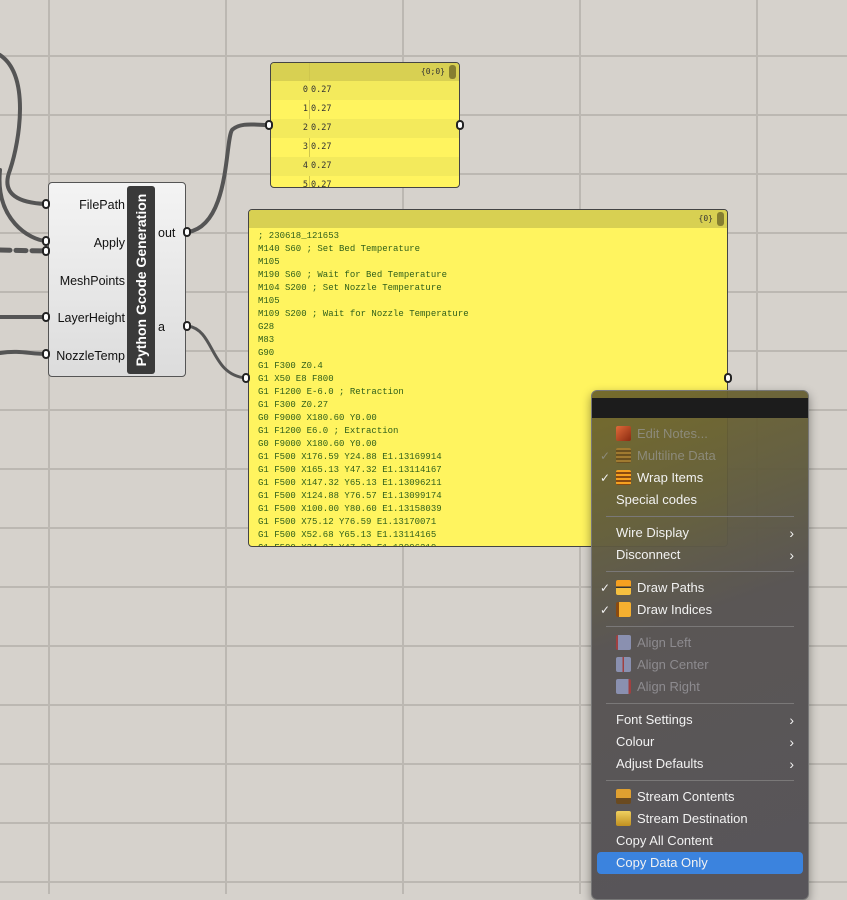 The width and height of the screenshot is (847, 900). What do you see at coordinates (623, 642) in the screenshot?
I see `align-left-icon` at bounding box center [623, 642].